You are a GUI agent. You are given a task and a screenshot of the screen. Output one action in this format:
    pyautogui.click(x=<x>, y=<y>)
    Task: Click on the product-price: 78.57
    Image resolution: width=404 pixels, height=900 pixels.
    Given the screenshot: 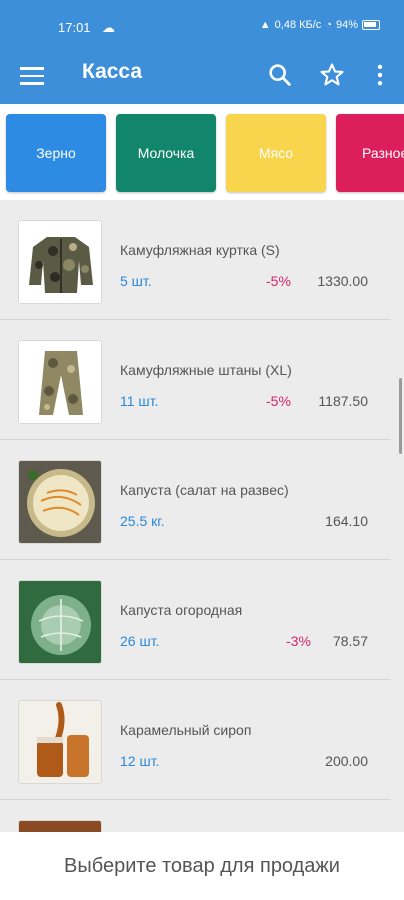 What is the action you would take?
    pyautogui.click(x=350, y=641)
    